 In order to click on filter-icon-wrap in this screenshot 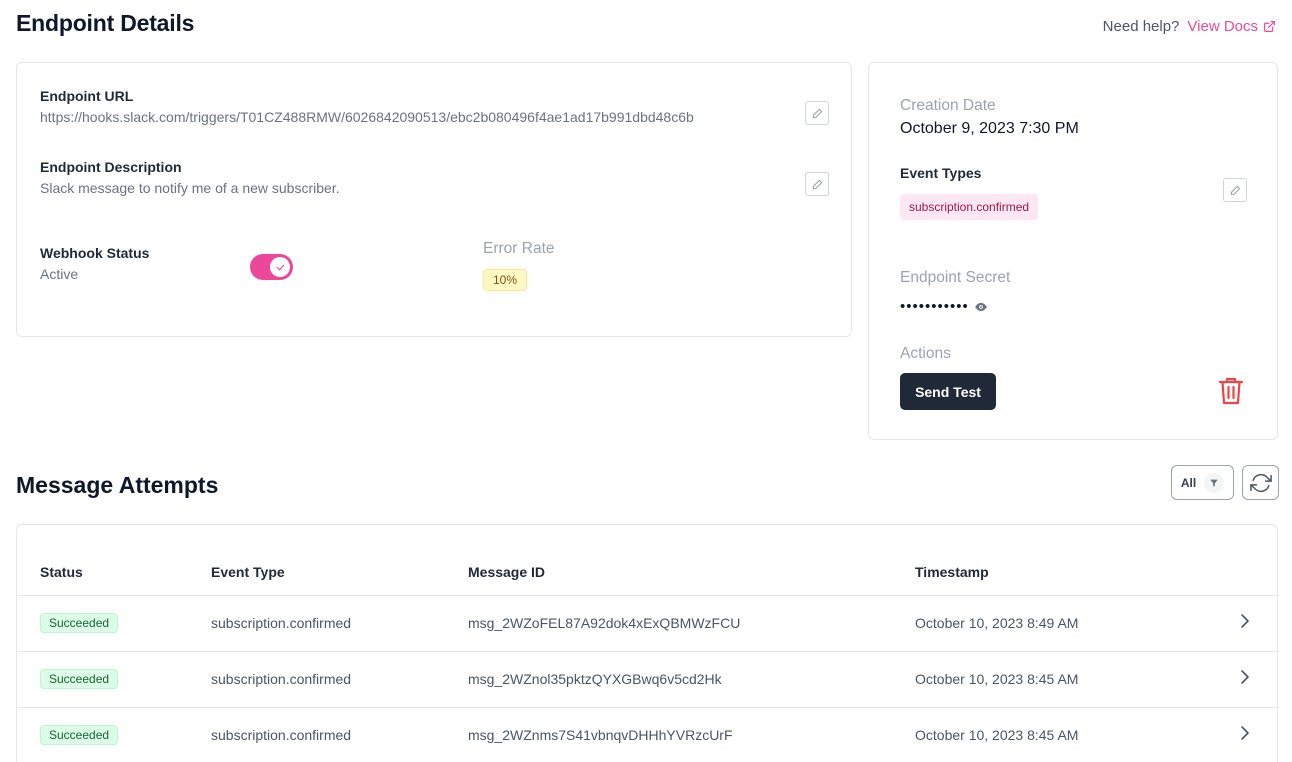, I will do `click(1214, 482)`.